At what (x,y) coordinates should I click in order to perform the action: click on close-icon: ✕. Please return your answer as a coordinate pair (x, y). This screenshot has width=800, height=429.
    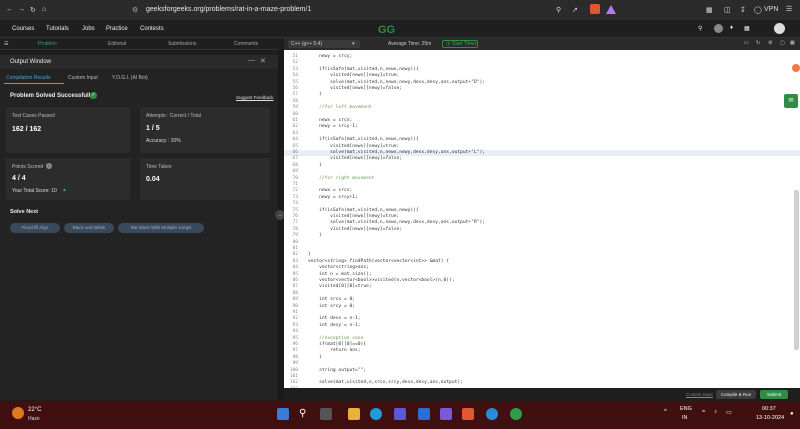
    Looking at the image, I should click on (263, 61).